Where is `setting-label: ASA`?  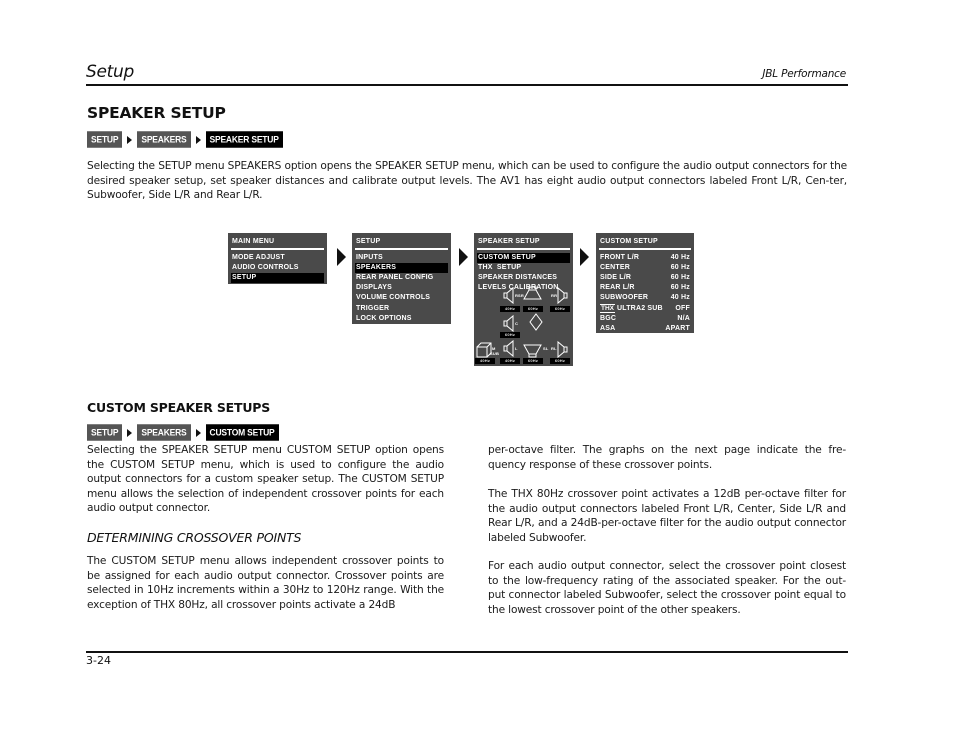 setting-label: ASA is located at coordinates (608, 328).